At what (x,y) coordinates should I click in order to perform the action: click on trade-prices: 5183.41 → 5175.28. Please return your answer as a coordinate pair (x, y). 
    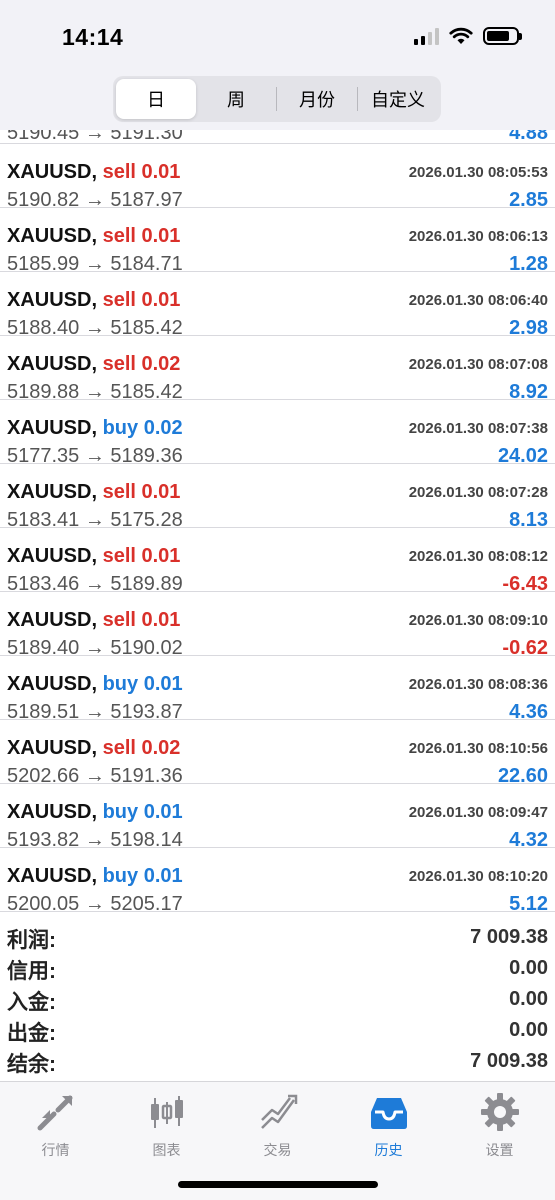
    Looking at the image, I should click on (95, 520).